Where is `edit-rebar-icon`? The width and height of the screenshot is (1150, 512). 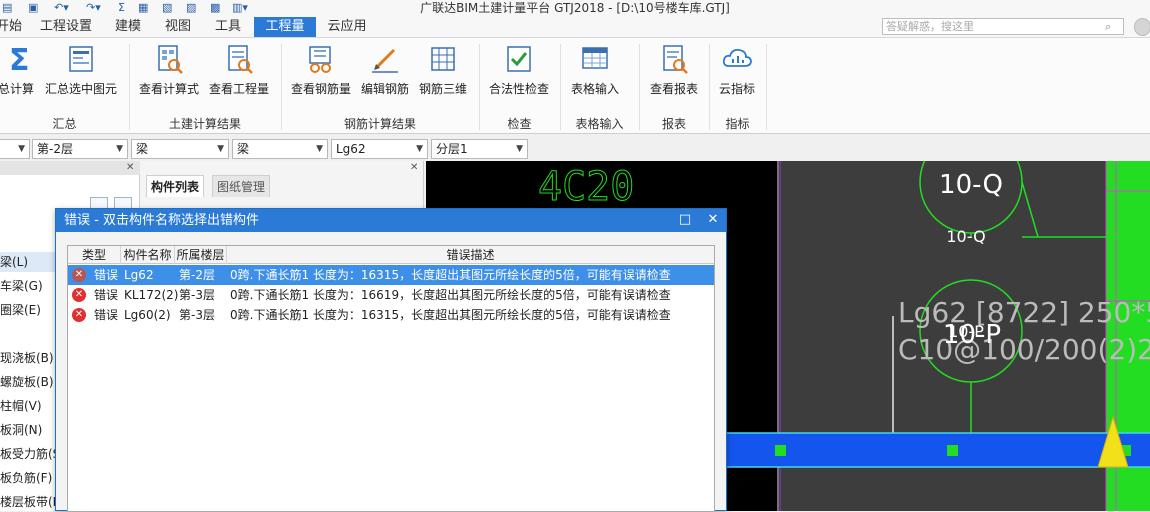 edit-rebar-icon is located at coordinates (385, 60).